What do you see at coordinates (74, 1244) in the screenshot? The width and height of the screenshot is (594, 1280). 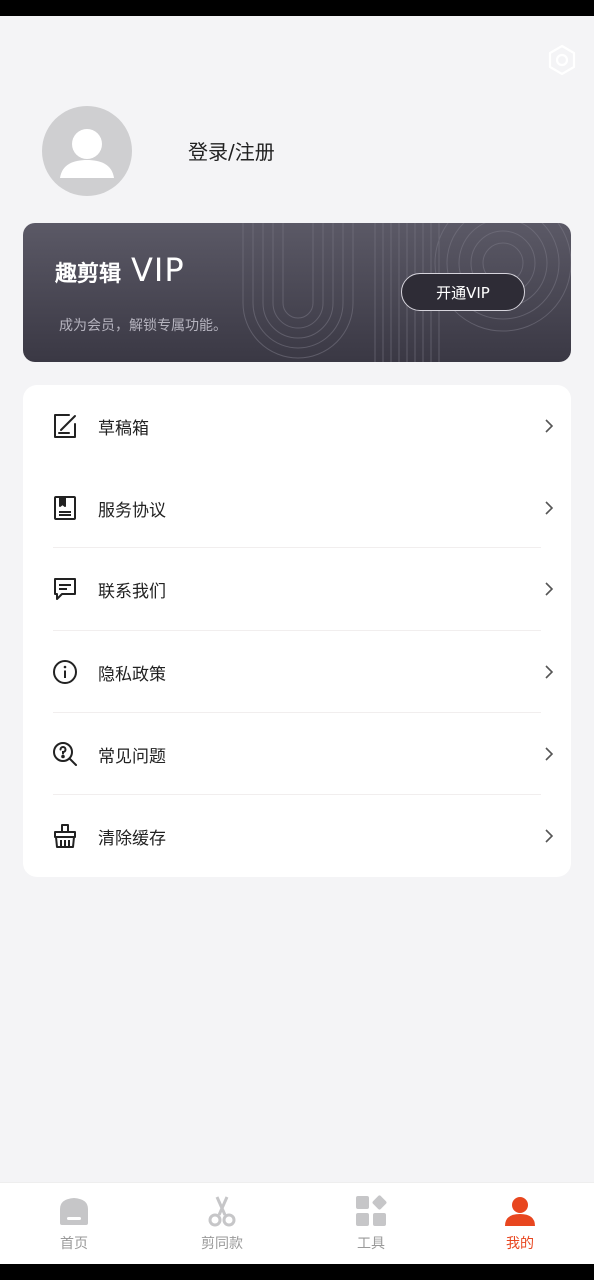 I see `tab-label: 首页` at bounding box center [74, 1244].